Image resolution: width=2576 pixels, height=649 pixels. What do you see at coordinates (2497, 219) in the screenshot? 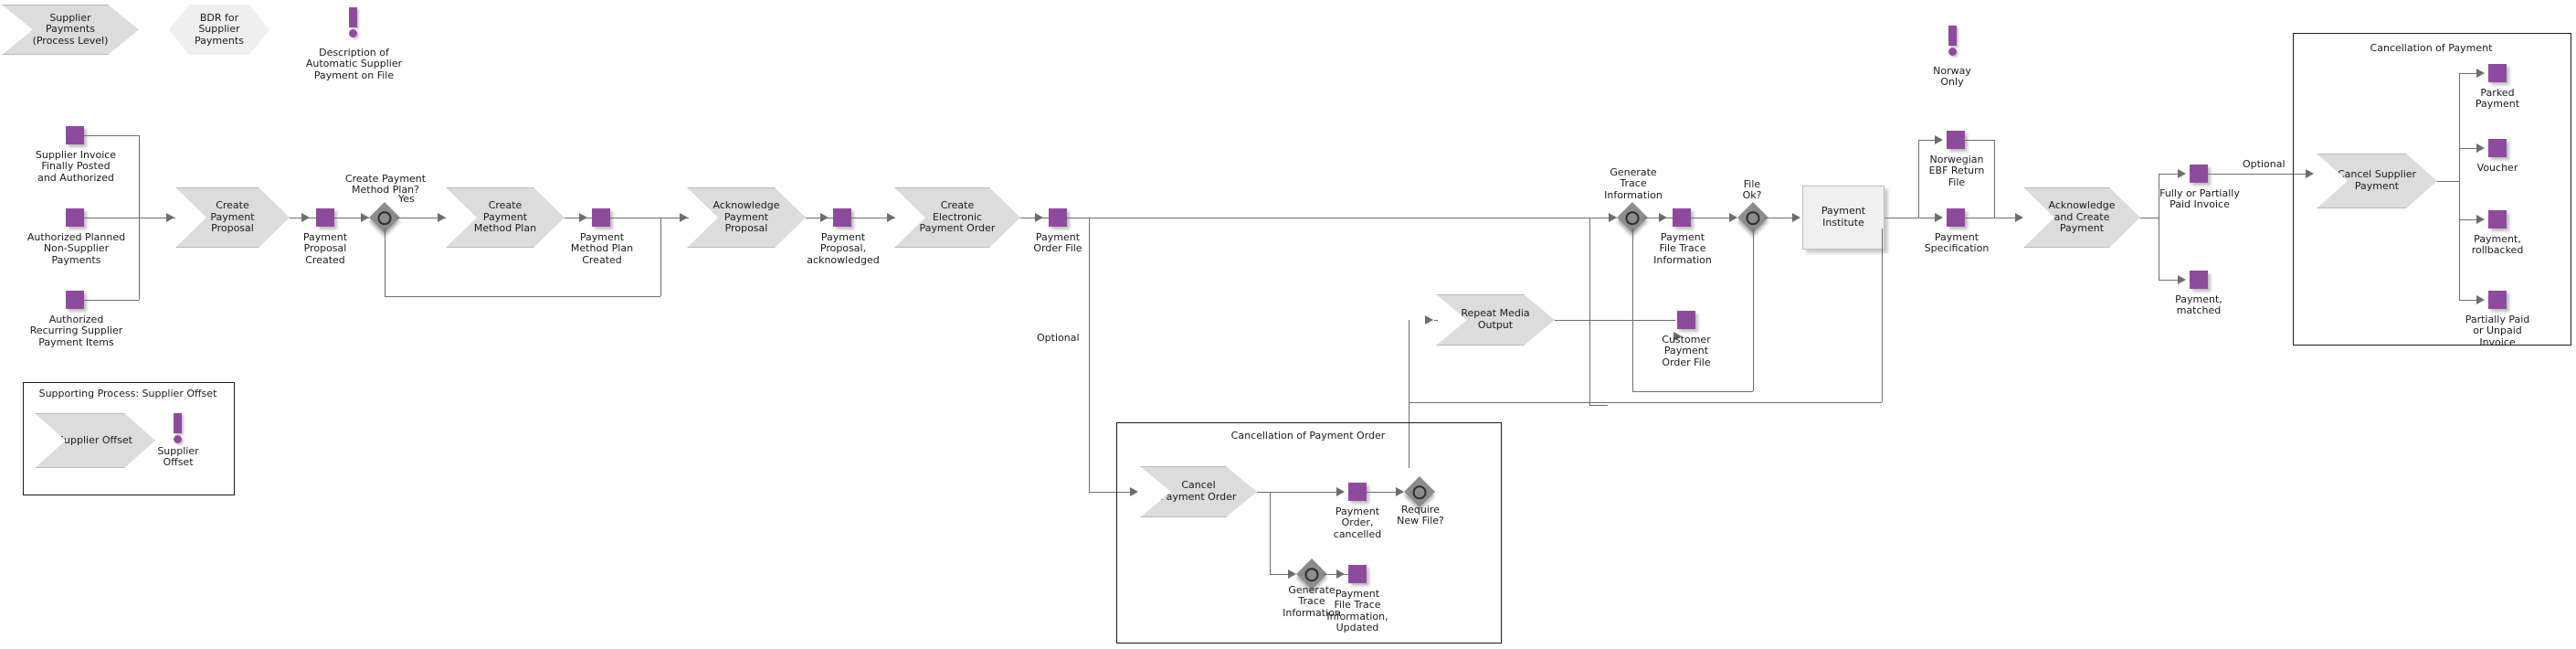
I see `event-payment-rollbacked` at bounding box center [2497, 219].